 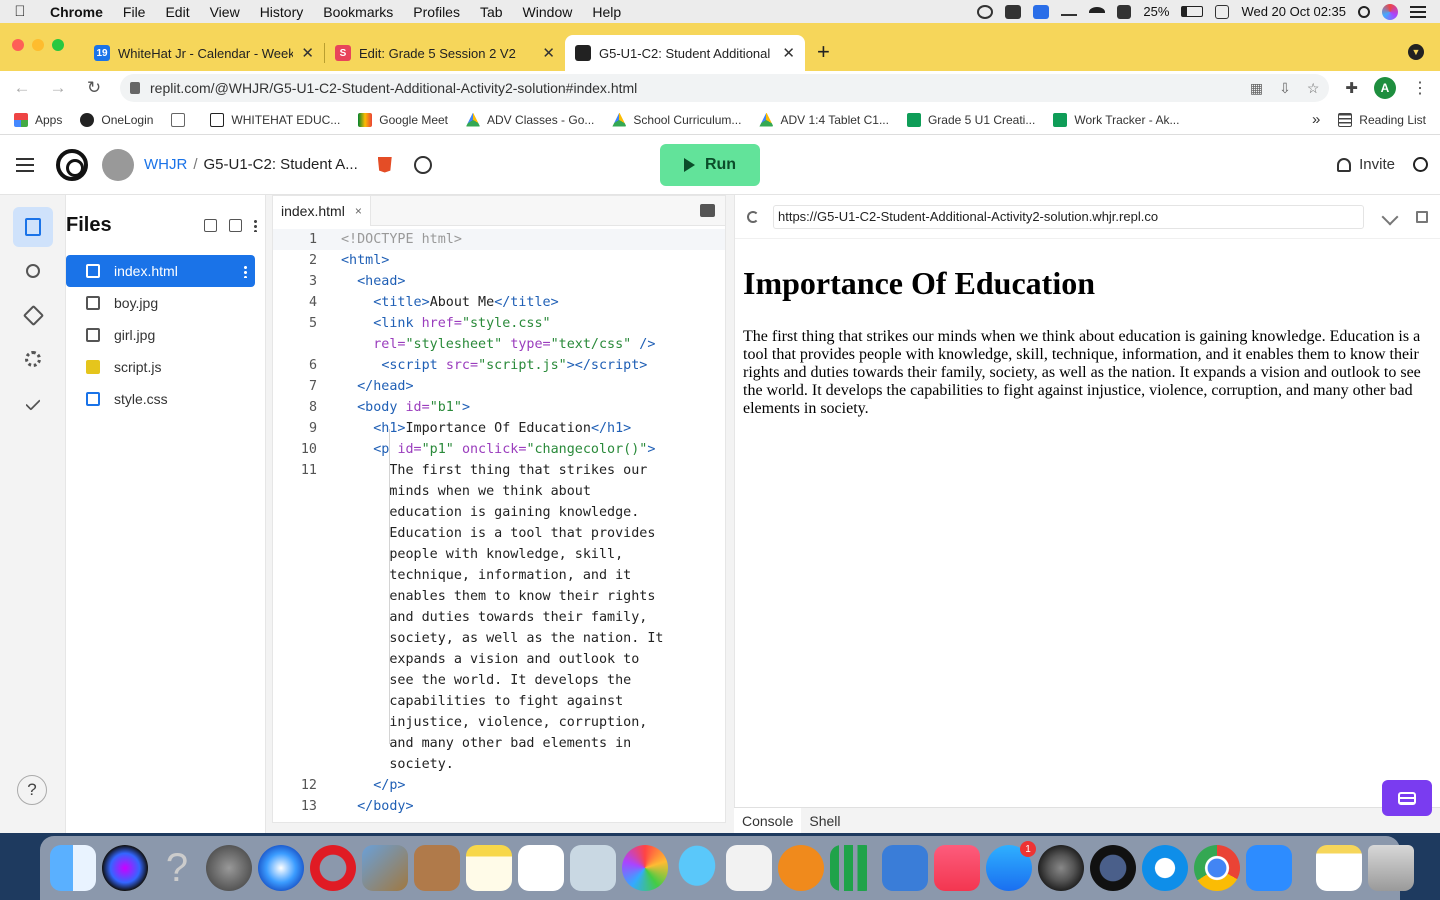 What do you see at coordinates (905, 868) in the screenshot?
I see `keynote-icon` at bounding box center [905, 868].